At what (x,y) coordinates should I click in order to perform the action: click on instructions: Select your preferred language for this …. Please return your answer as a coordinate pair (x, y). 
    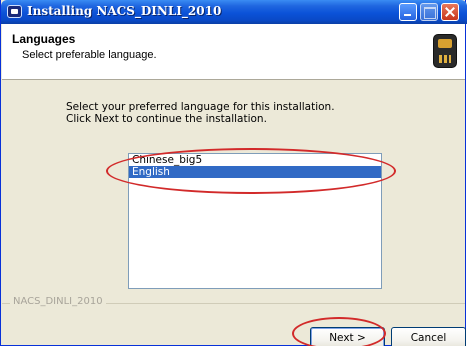
    Looking at the image, I should click on (200, 113).